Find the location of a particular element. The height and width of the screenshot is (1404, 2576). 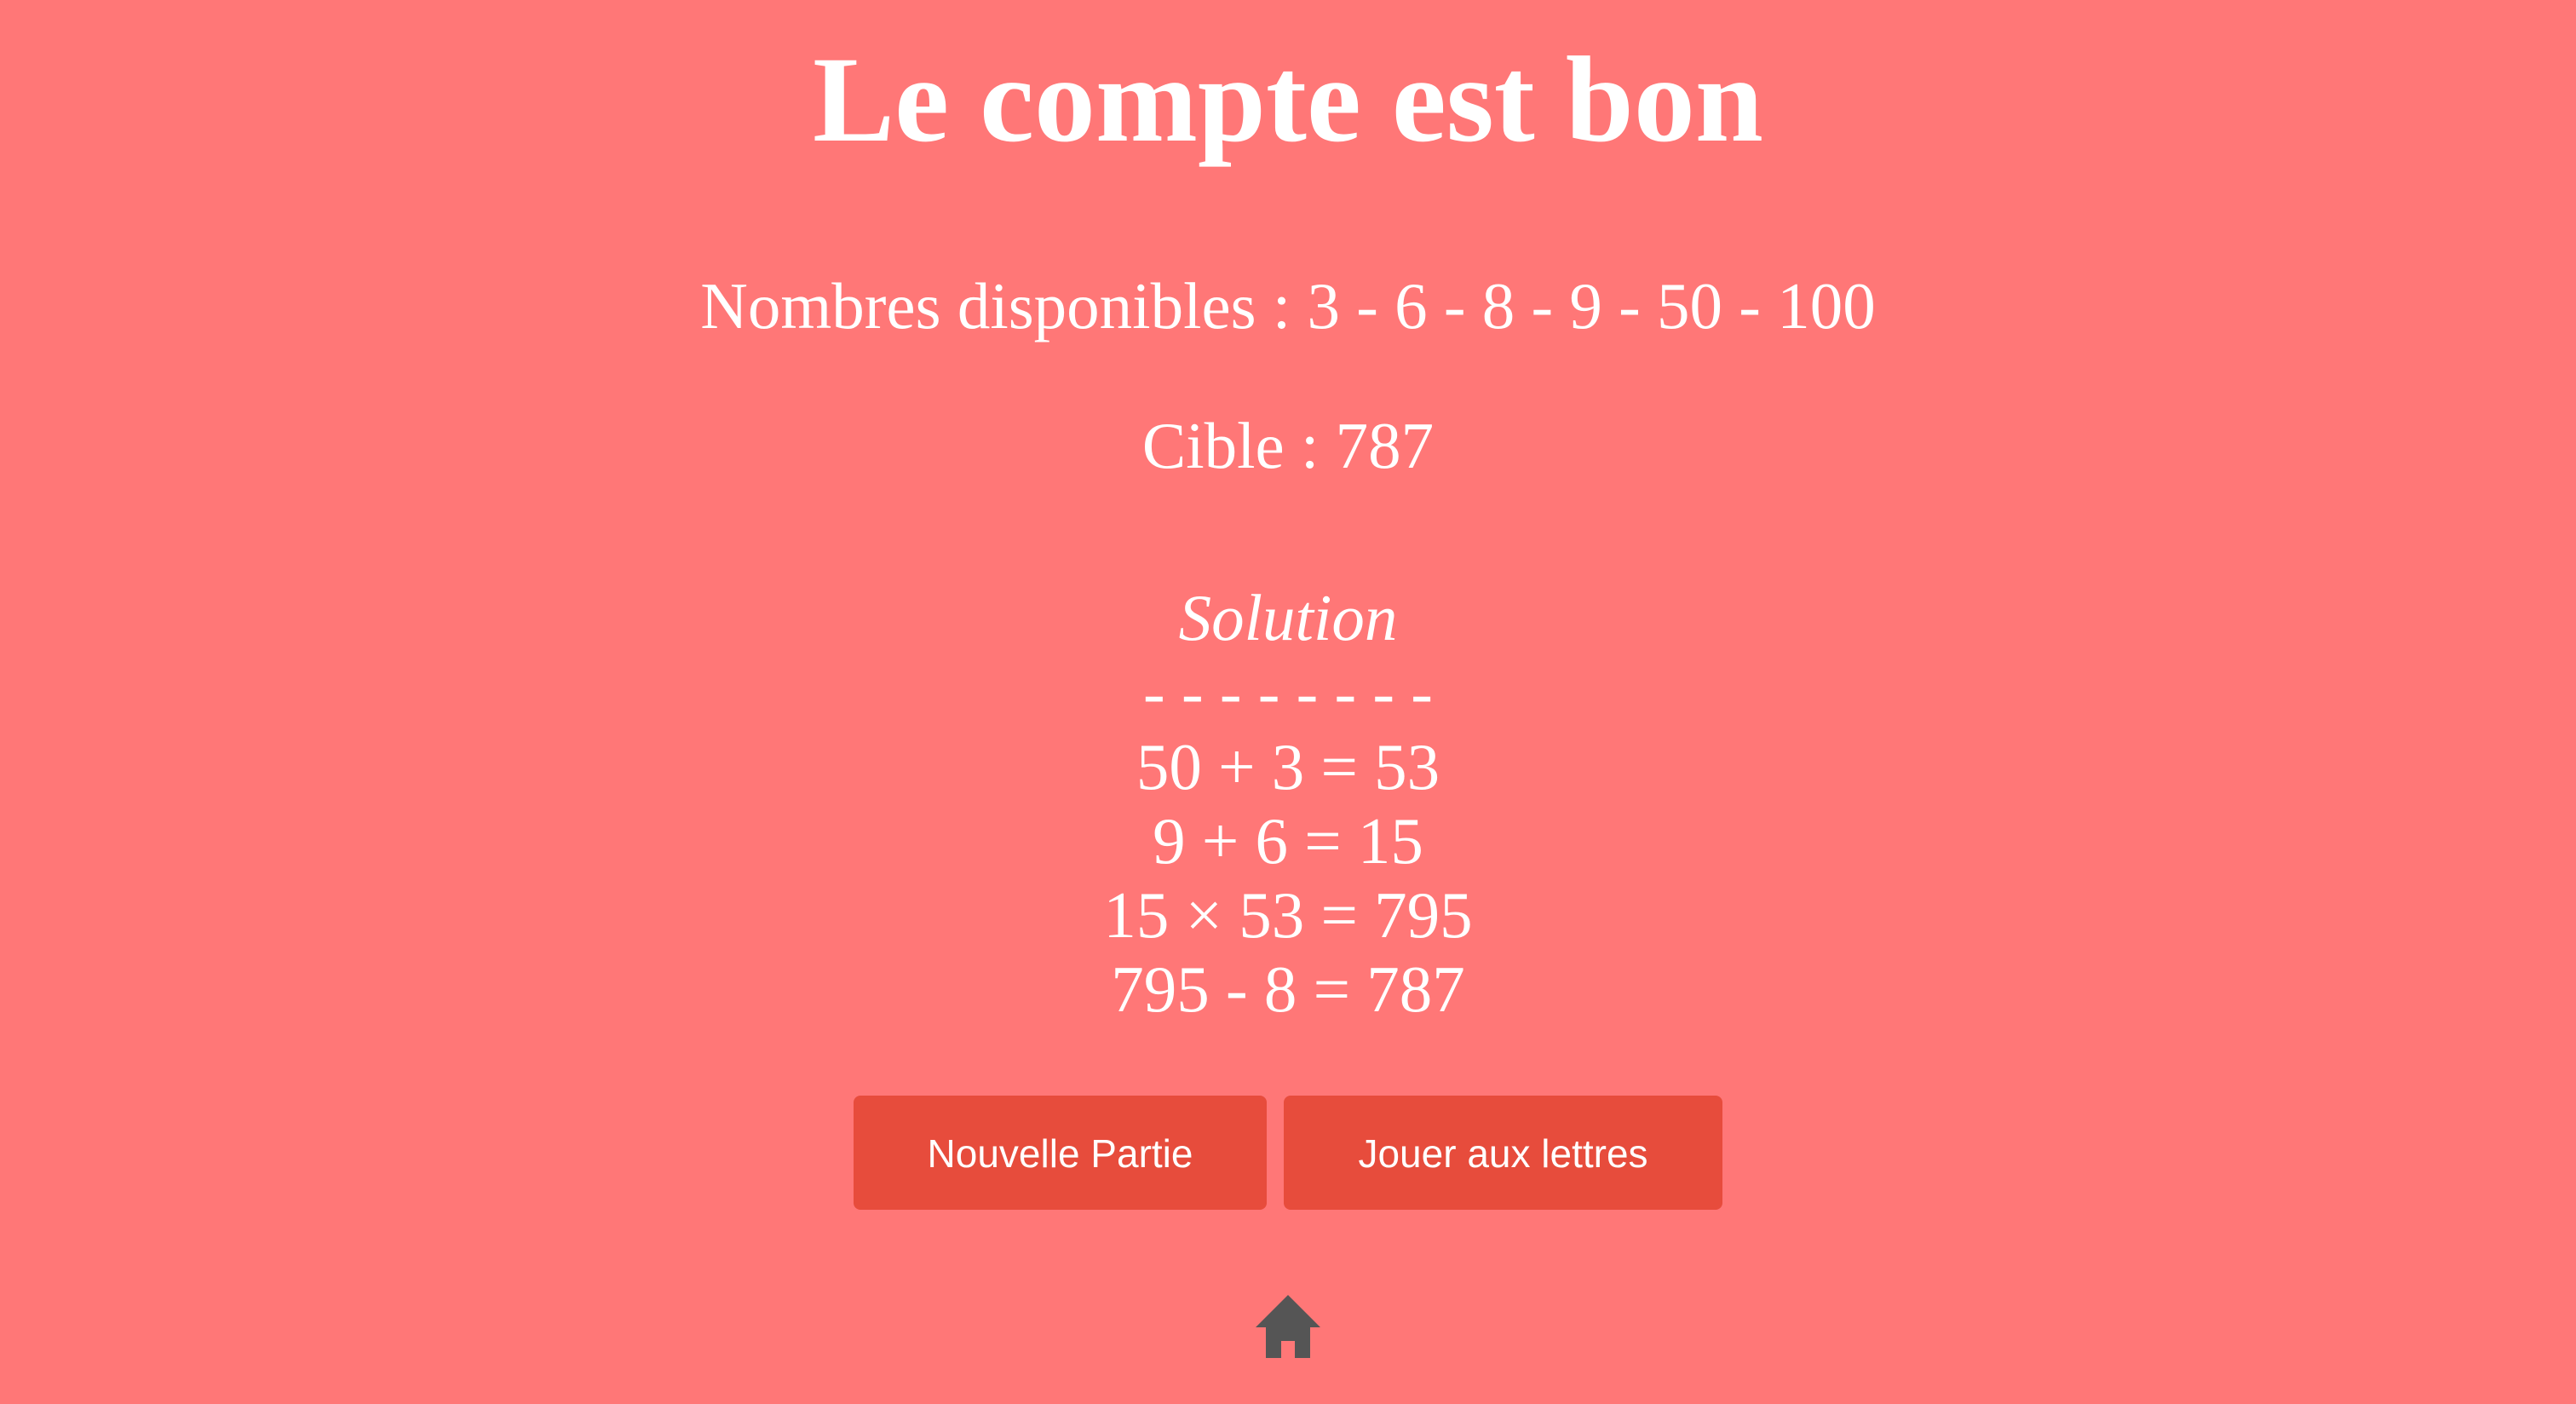

solution-step: 795 - 8 = 787 is located at coordinates (1288, 989).